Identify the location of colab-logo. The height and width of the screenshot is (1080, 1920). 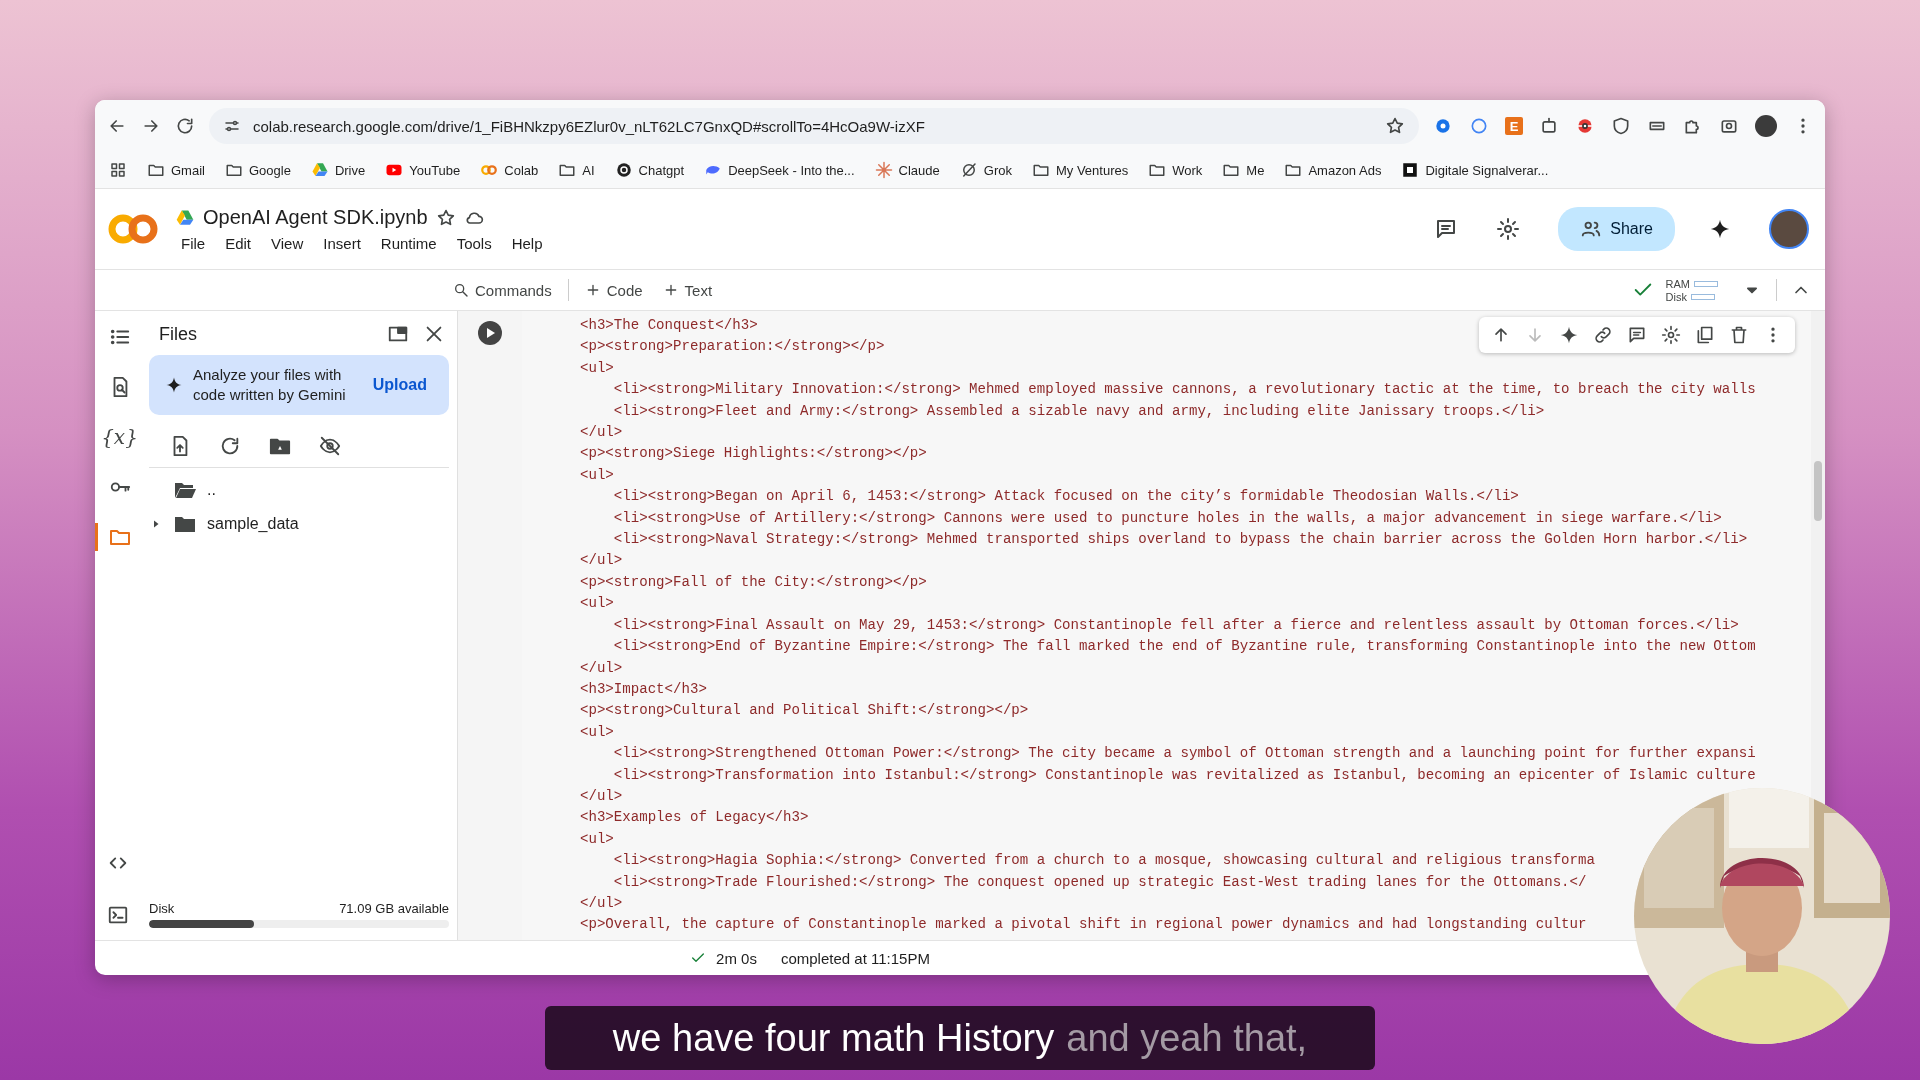
(133, 229).